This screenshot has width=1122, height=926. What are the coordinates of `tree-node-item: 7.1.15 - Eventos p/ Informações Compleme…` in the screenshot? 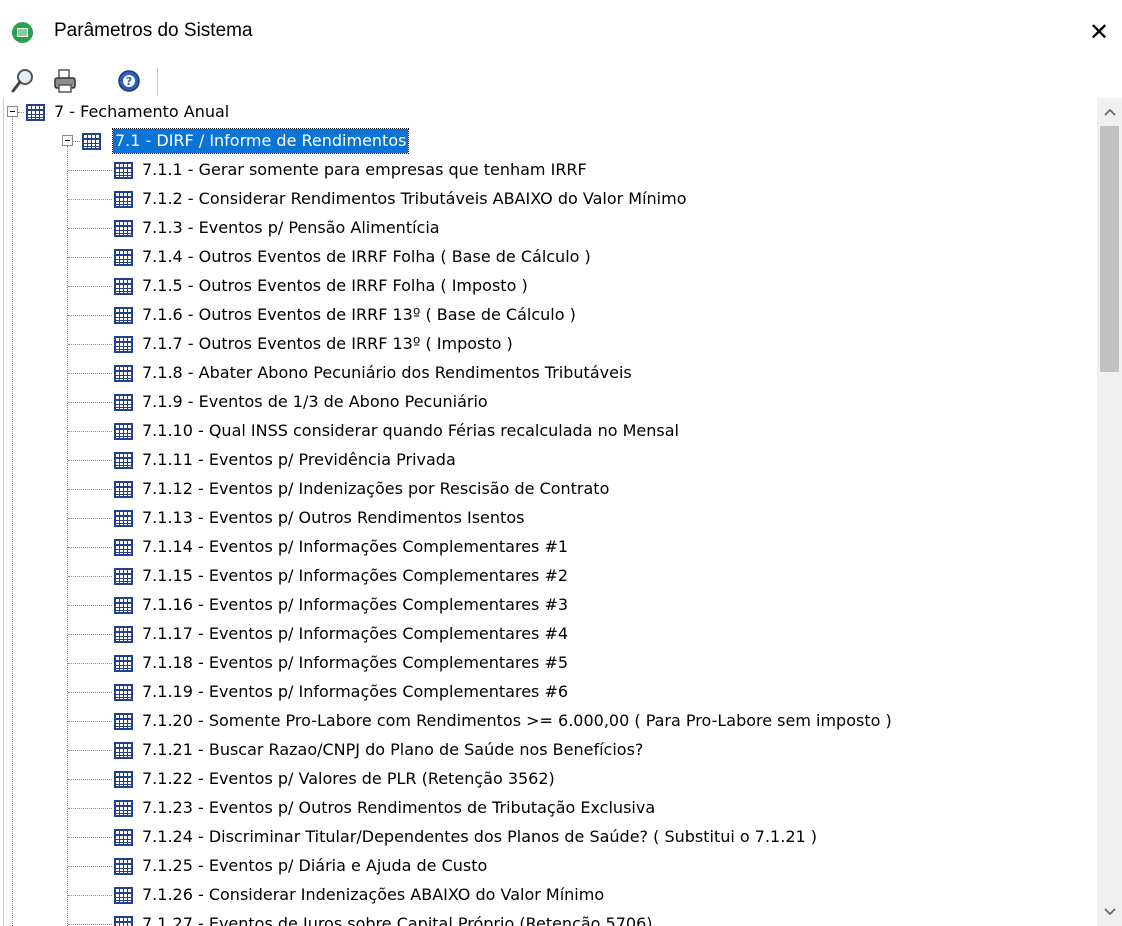 It's located at (549, 576).